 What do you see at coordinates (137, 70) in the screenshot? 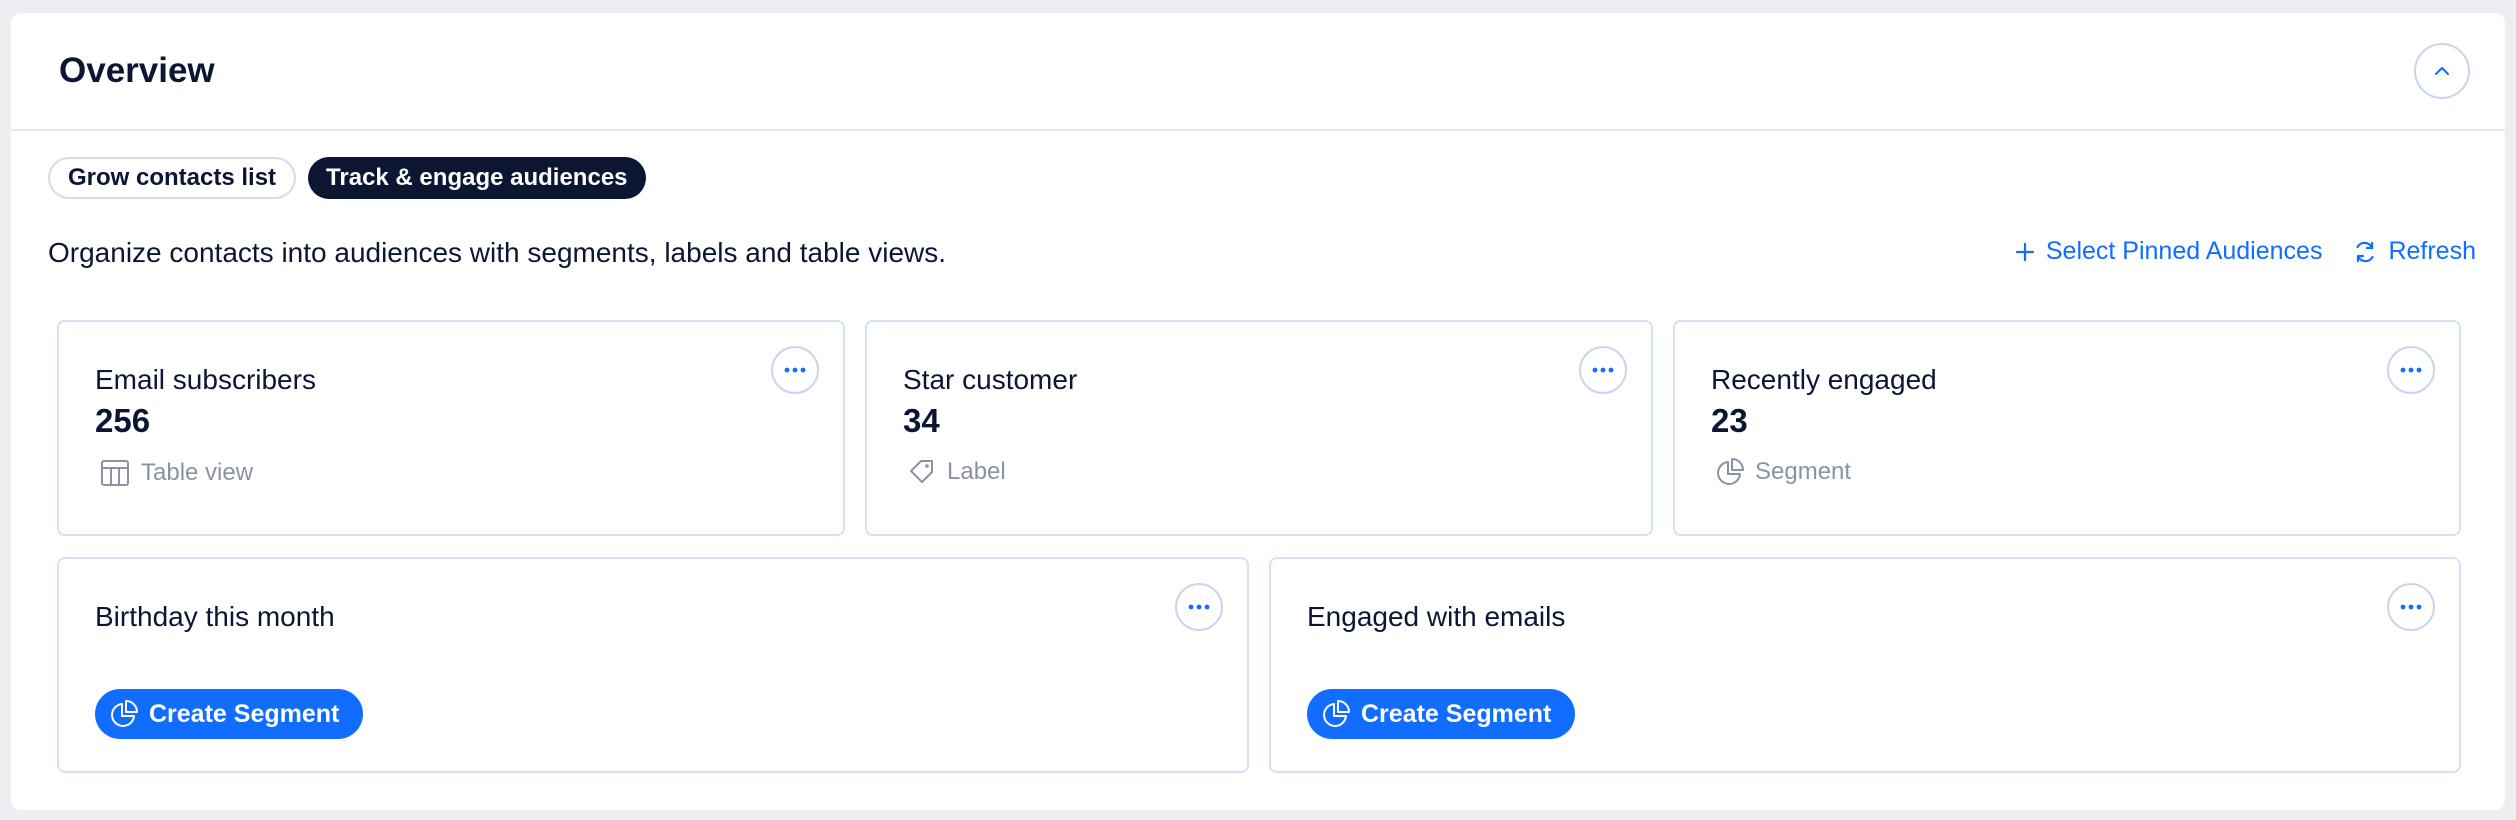
I see `page-title: Overview` at bounding box center [137, 70].